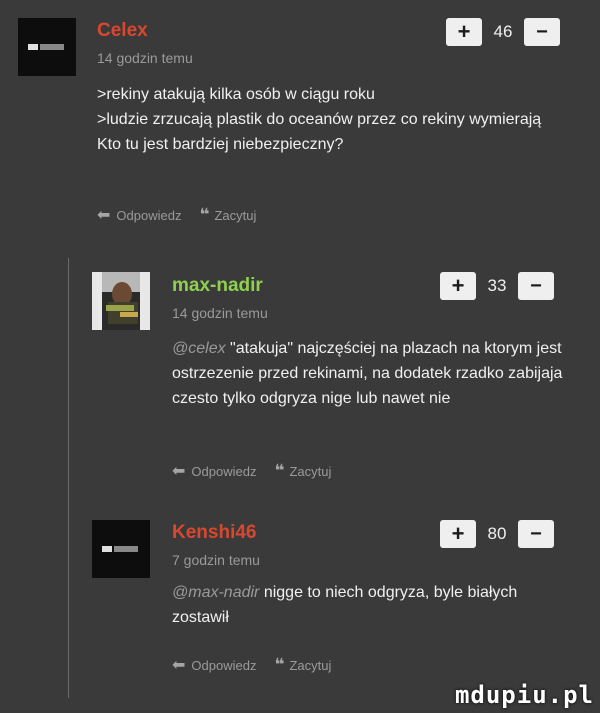  I want to click on vote-score: 80, so click(497, 533).